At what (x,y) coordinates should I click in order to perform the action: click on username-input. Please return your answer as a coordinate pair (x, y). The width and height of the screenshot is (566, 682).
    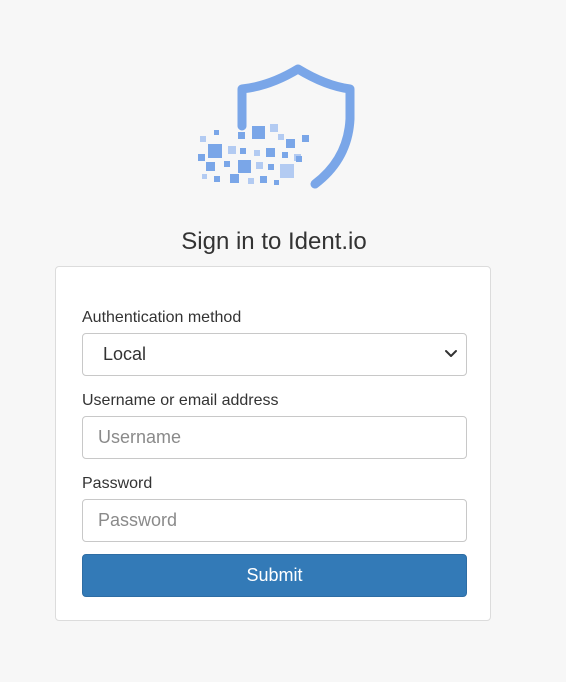
    Looking at the image, I should click on (274, 437).